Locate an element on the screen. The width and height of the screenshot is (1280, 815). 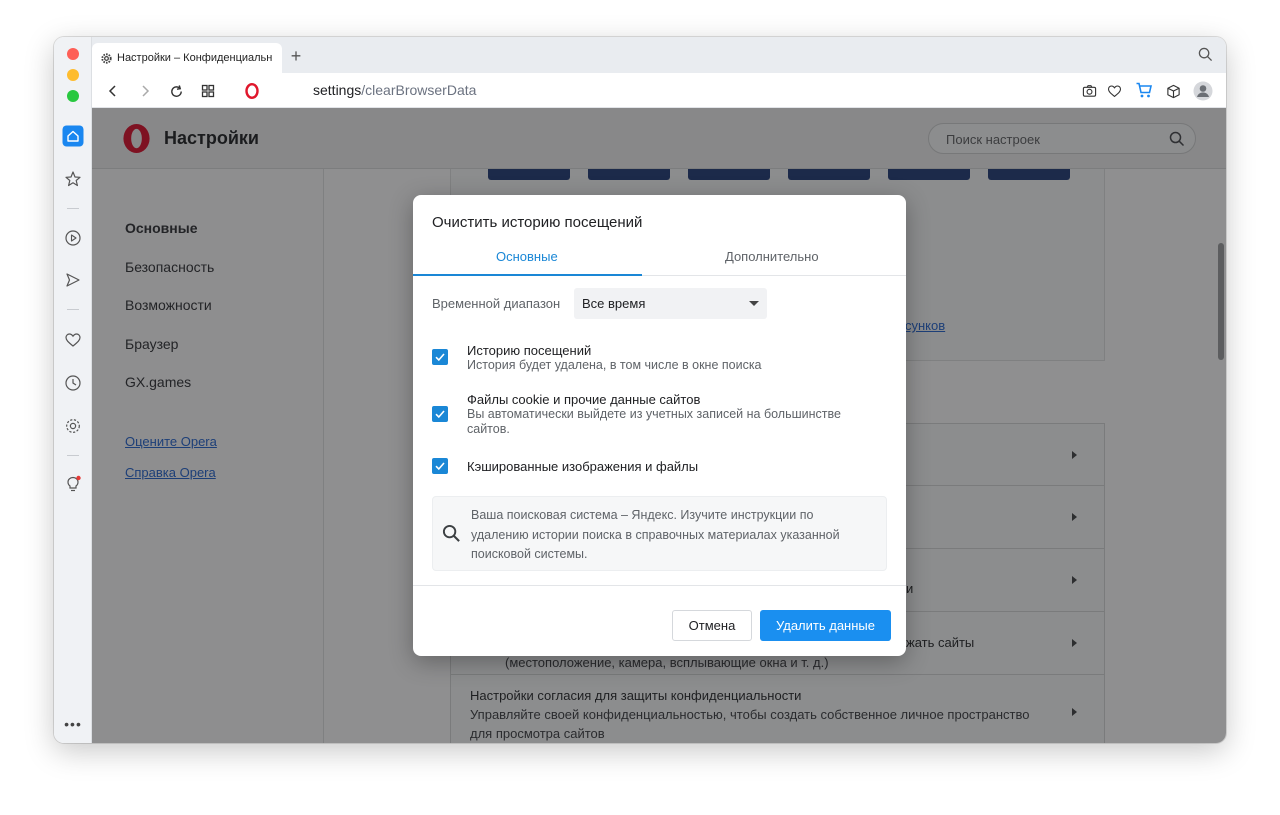
lightbulb-icon is located at coordinates (73, 484).